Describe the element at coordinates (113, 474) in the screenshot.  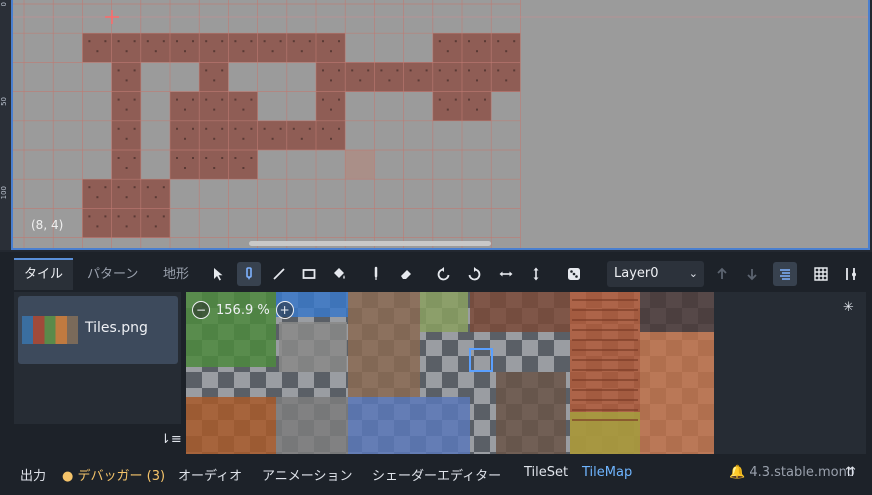
I see `tab-debugger: ● デバッガー (3)` at that location.